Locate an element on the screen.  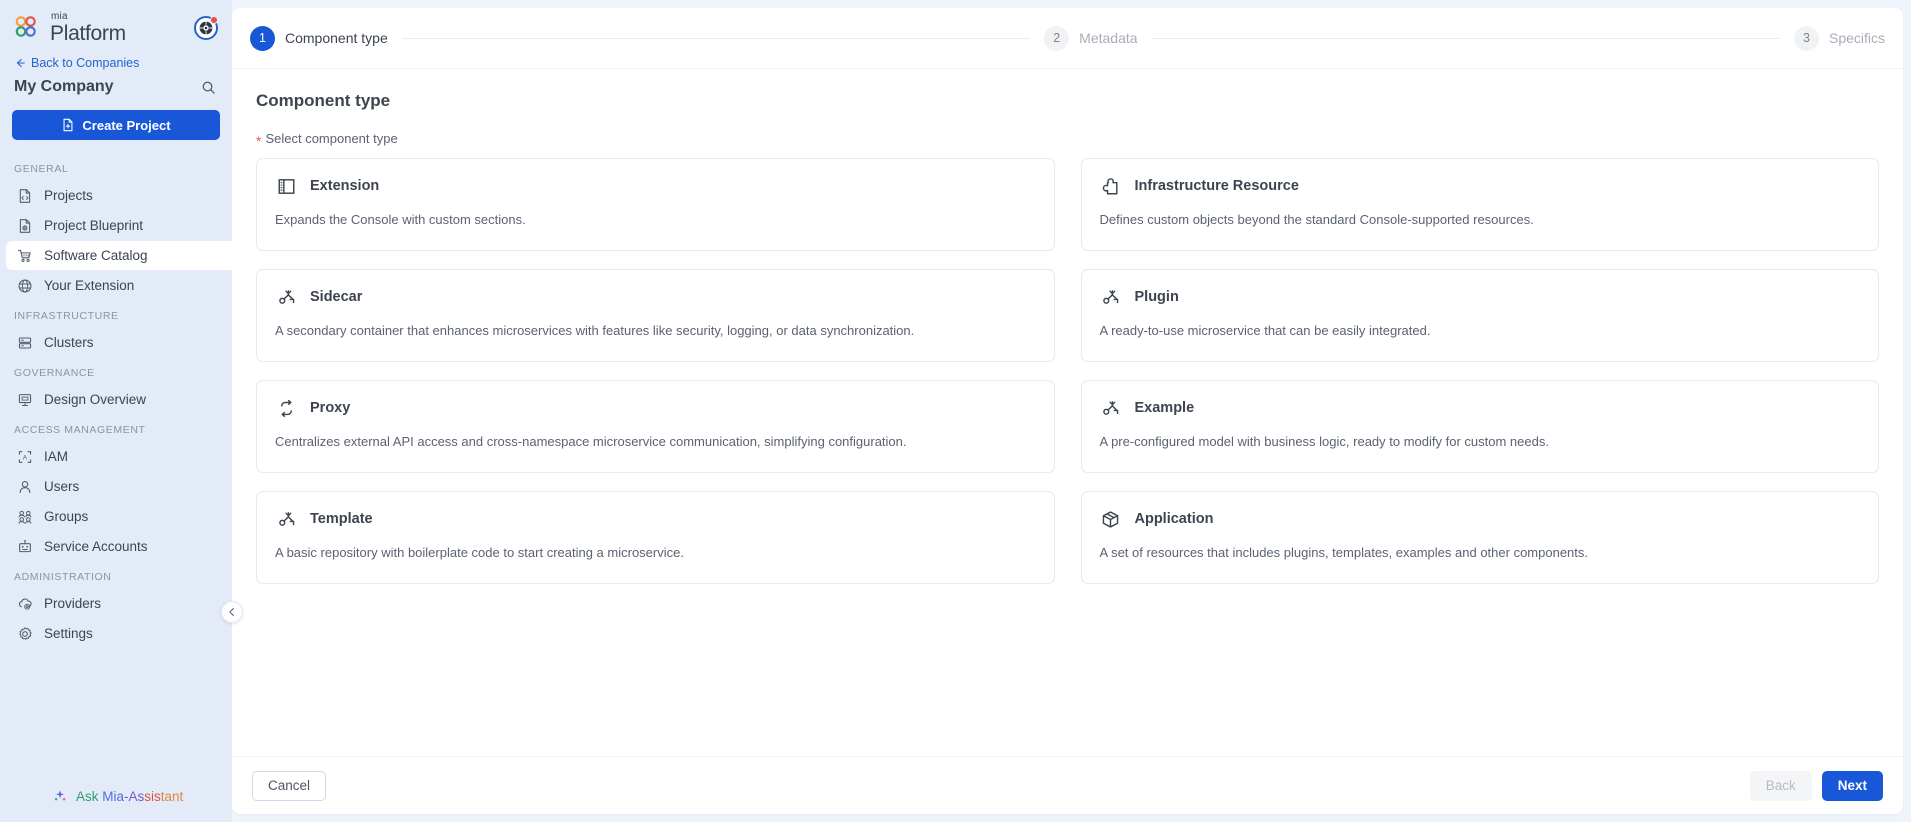
nav-section-access-management: ACCESS MANAGEMENT is located at coordinates (80, 430).